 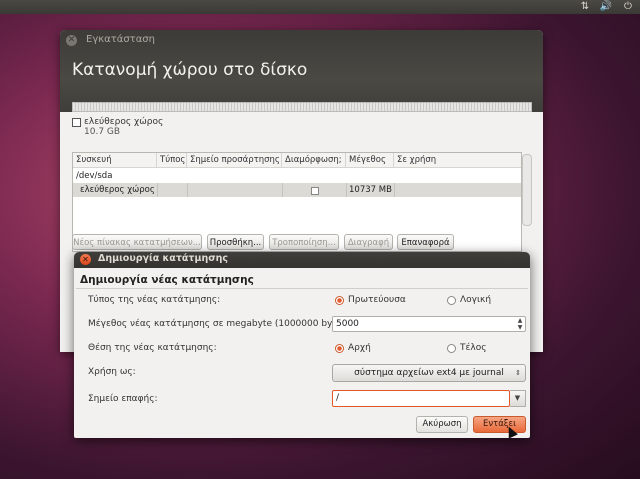 What do you see at coordinates (163, 258) in the screenshot?
I see `dialog-title: Δημιουργία κατάτμησης` at bounding box center [163, 258].